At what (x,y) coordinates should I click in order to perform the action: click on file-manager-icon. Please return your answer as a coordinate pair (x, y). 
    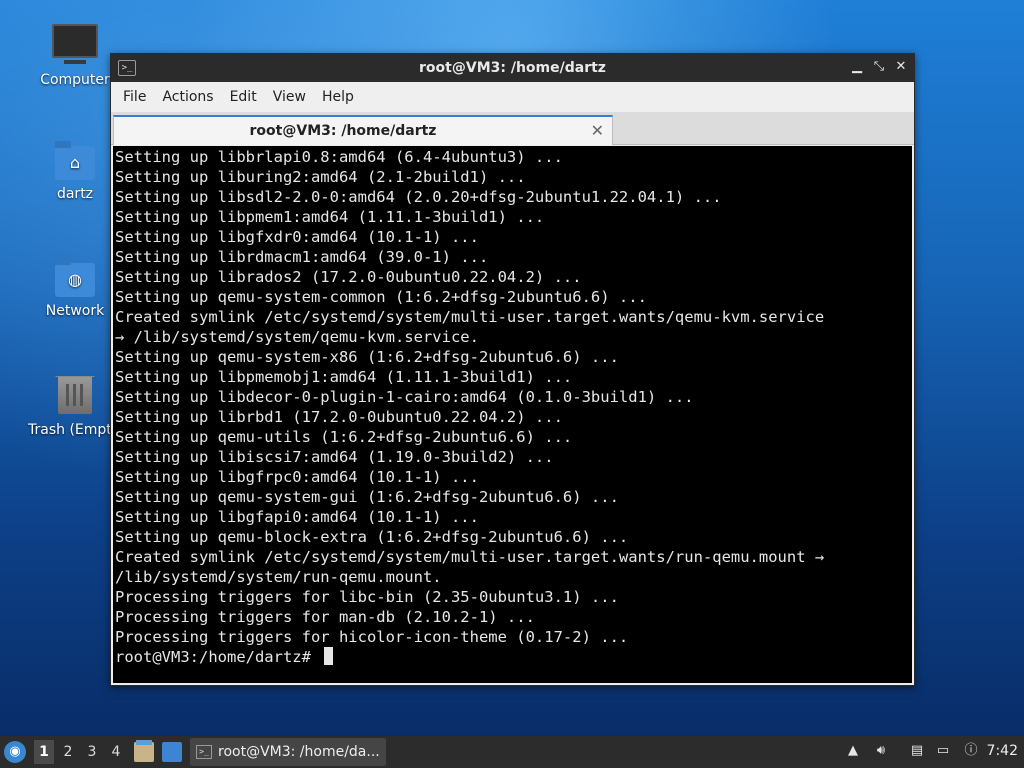
    Looking at the image, I should click on (144, 751).